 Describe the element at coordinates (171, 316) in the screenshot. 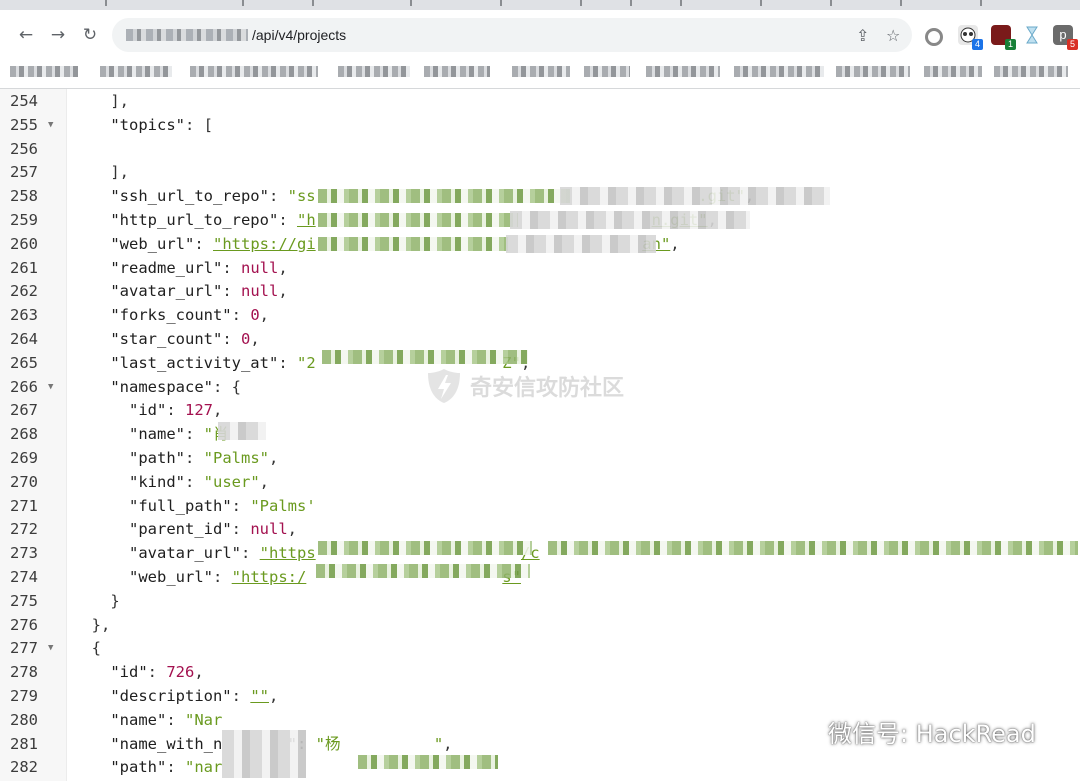

I see `code-content: "forks_count": 0,` at that location.